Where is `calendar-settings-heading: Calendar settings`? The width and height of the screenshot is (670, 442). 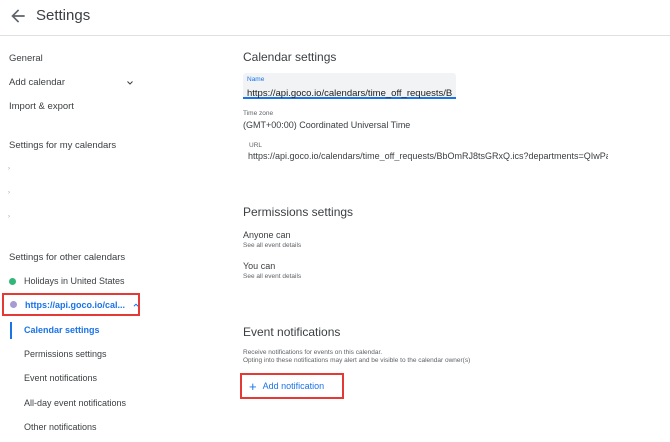 calendar-settings-heading: Calendar settings is located at coordinates (290, 57).